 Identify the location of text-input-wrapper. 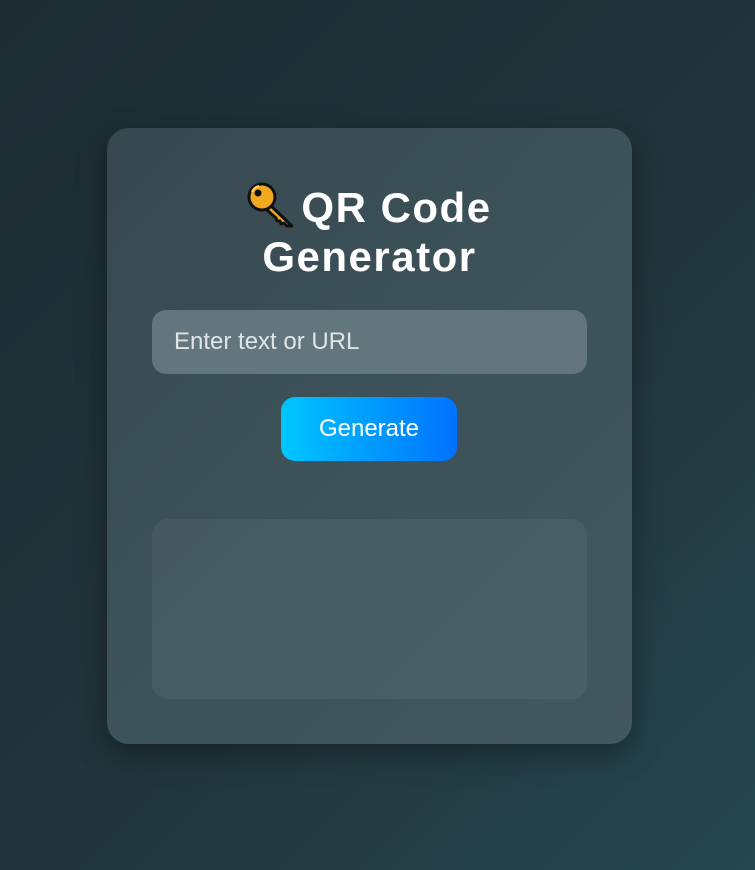
(369, 342).